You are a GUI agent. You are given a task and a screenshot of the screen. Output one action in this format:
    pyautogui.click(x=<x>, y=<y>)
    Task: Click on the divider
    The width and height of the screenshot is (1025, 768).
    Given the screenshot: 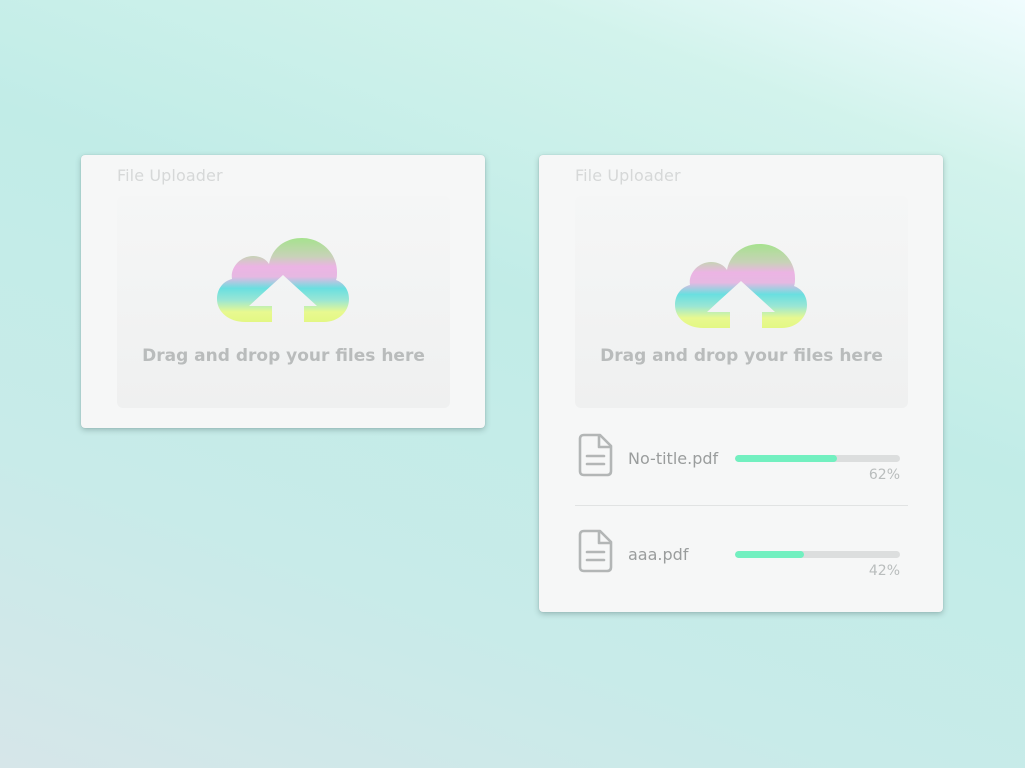 What is the action you would take?
    pyautogui.click(x=741, y=505)
    